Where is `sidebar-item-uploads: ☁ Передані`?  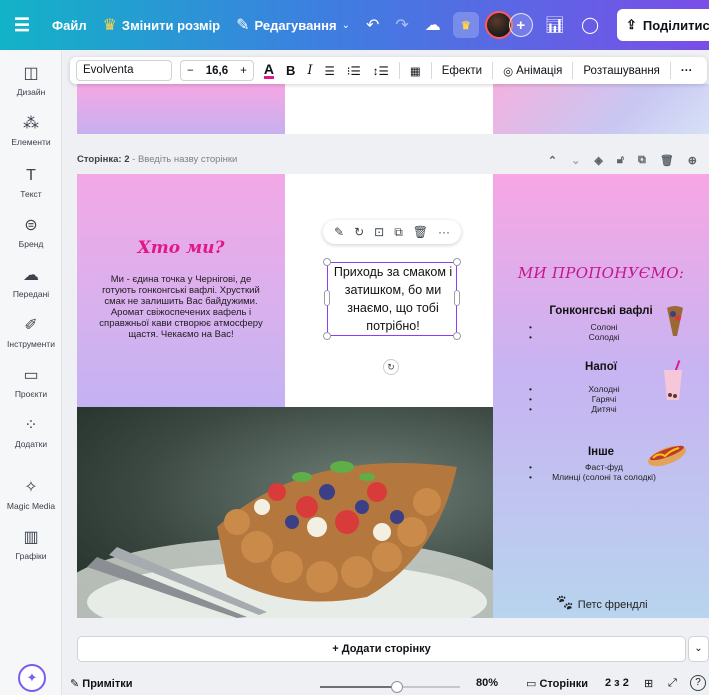
sidebar-item-uploads: ☁ Передані is located at coordinates (31, 282).